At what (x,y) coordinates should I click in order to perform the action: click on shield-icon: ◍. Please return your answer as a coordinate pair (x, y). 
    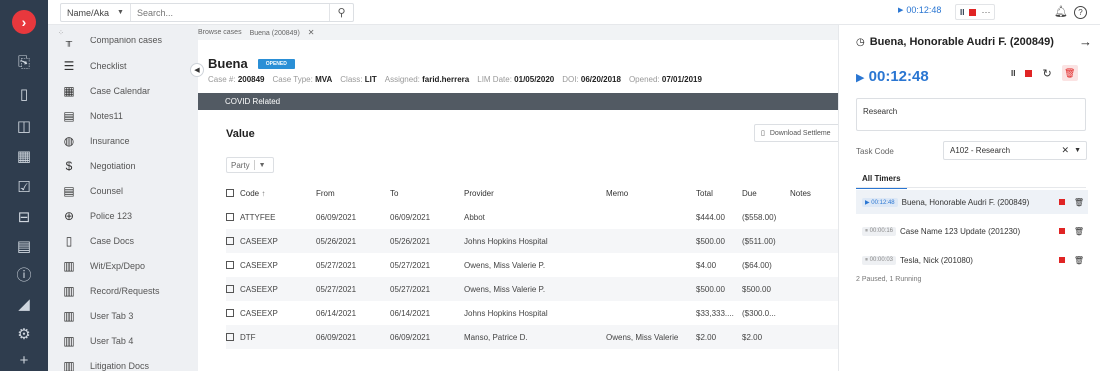
    Looking at the image, I should click on (69, 141).